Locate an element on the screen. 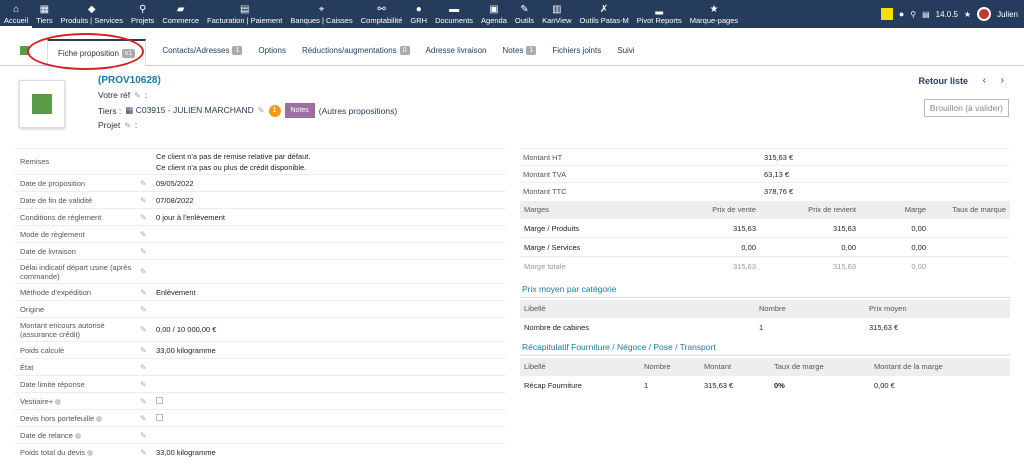 Image resolution: width=1024 pixels, height=475 pixels. table-row: Origine ✎ is located at coordinates (260, 308).